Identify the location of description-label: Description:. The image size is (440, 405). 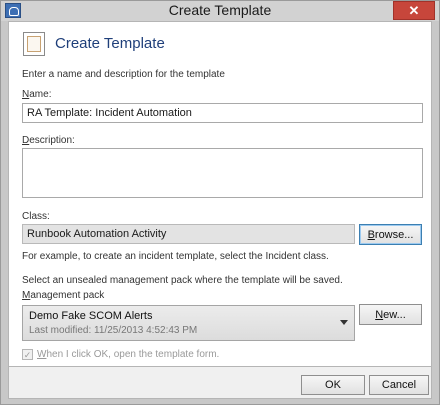
(48, 140).